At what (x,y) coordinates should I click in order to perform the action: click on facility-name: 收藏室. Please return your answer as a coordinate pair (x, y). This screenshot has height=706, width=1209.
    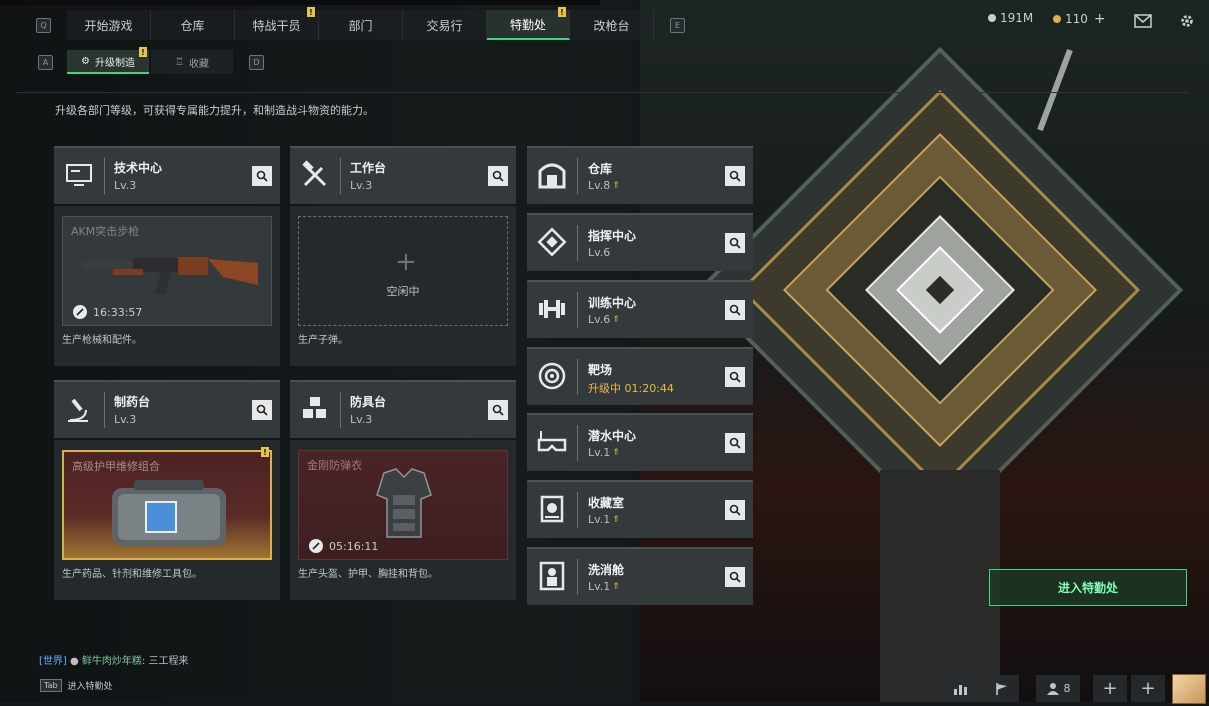
    Looking at the image, I should click on (606, 503).